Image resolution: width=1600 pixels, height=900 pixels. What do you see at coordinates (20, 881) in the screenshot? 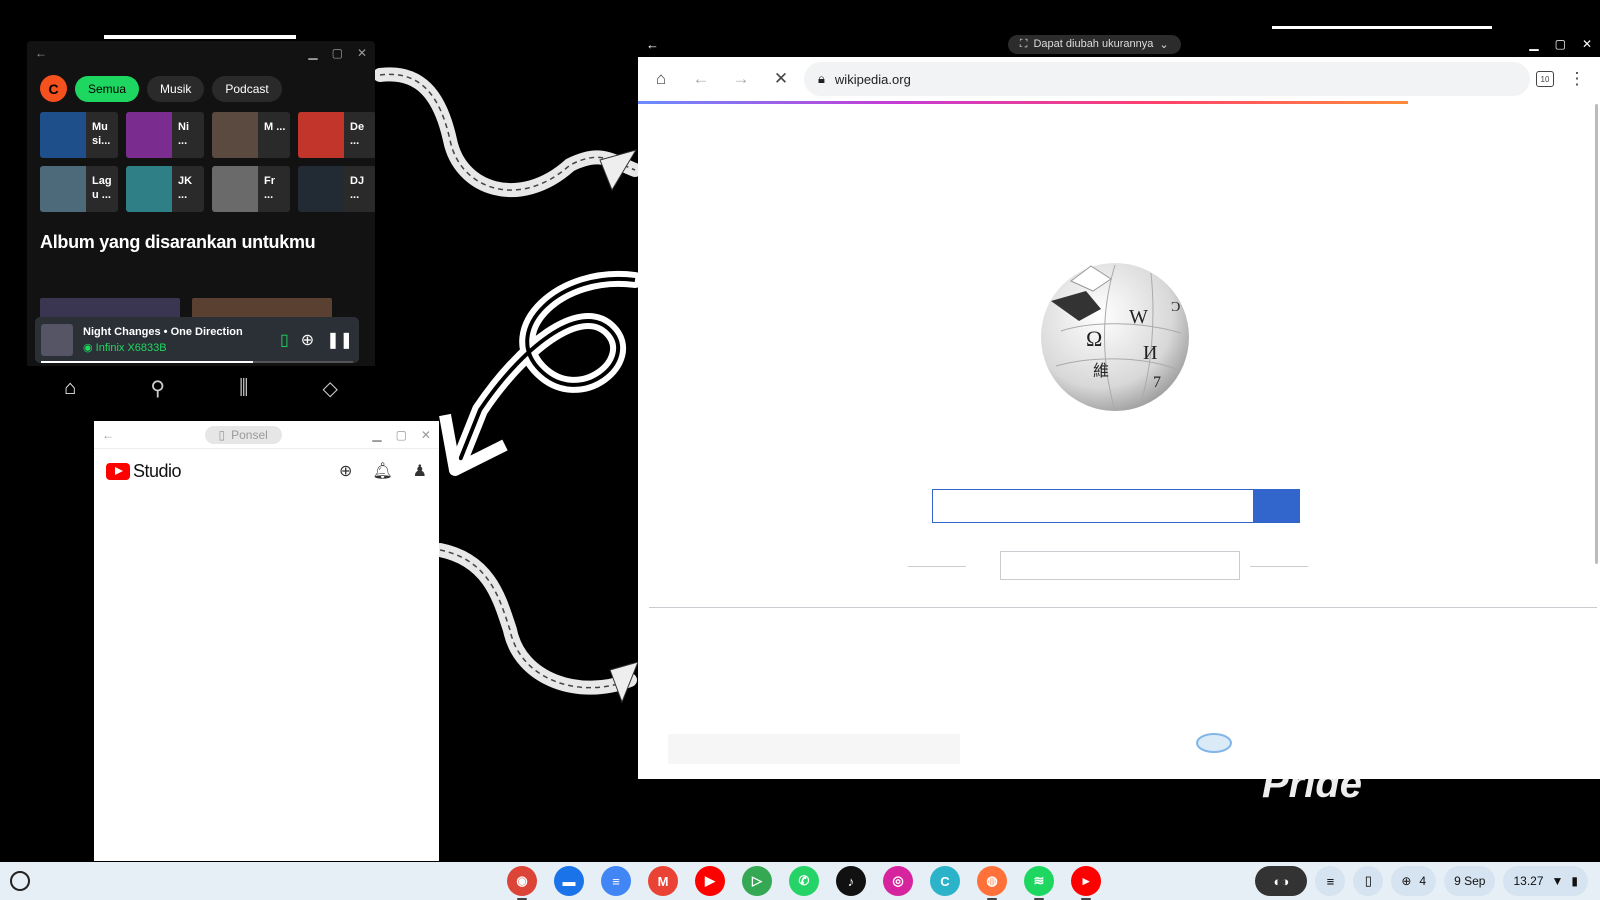
I see `launcher-icon` at bounding box center [20, 881].